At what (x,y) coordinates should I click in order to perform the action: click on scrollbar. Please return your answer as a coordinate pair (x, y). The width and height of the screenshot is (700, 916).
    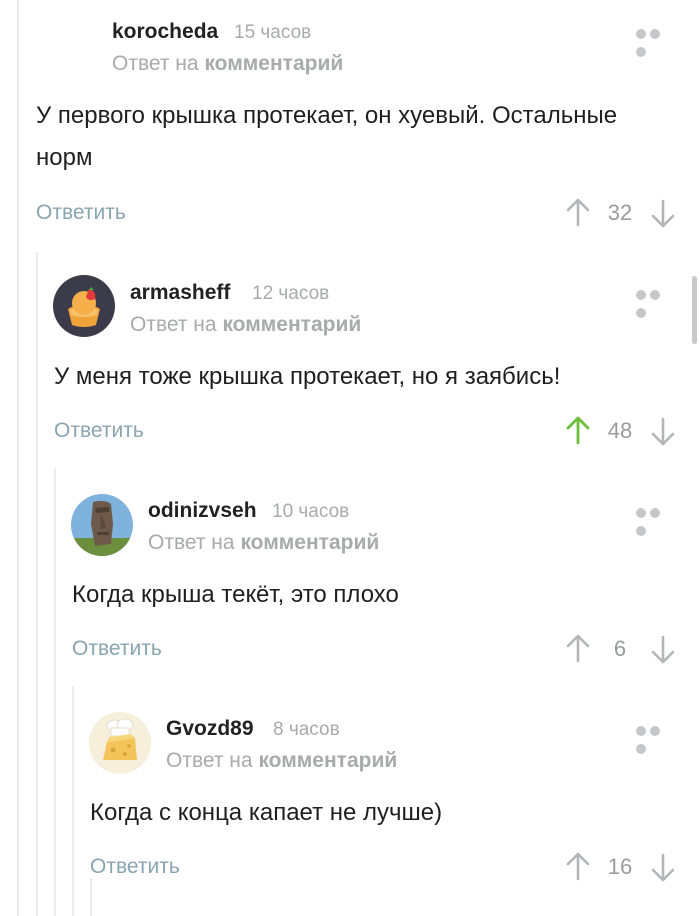
    Looking at the image, I should click on (694, 310).